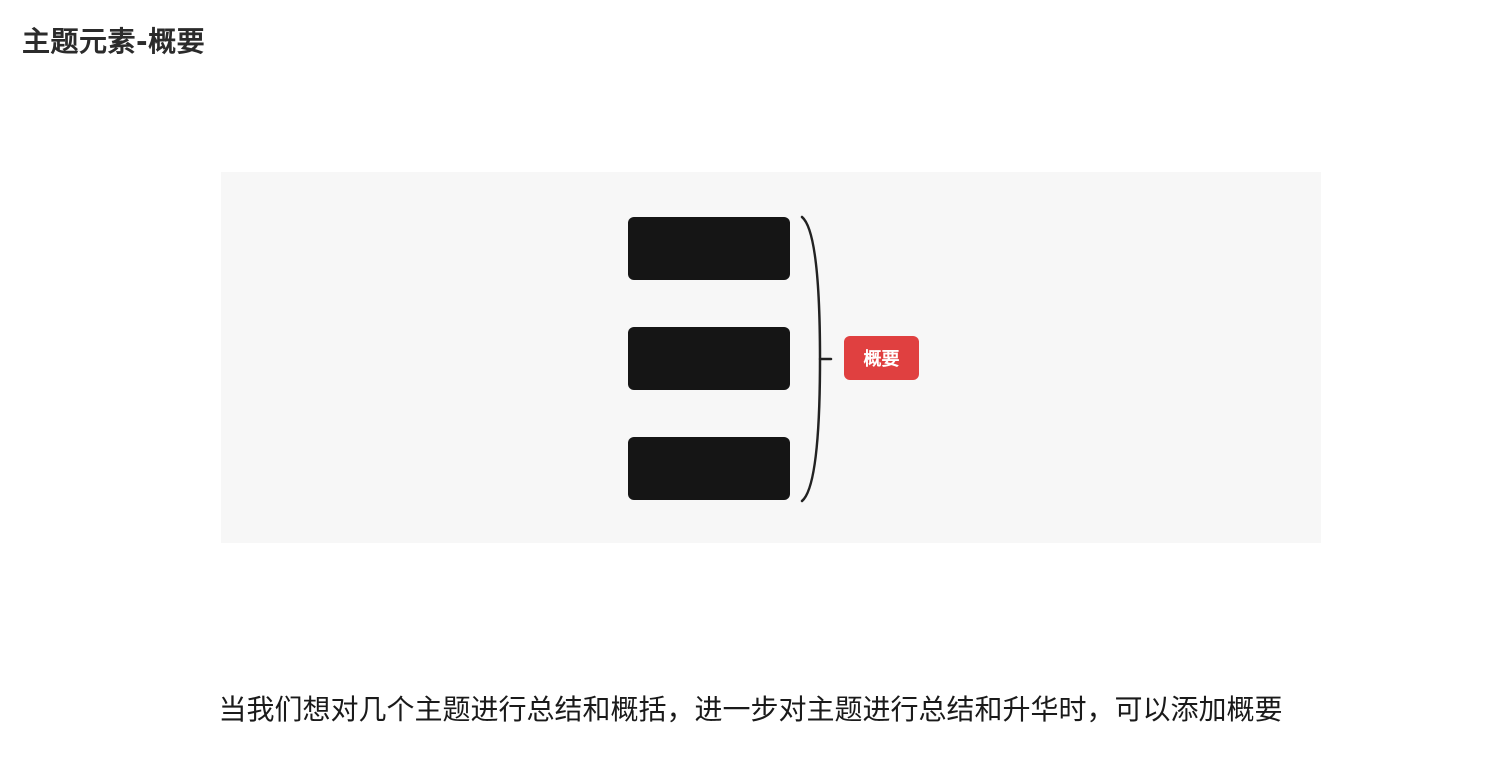  What do you see at coordinates (114, 41) in the screenshot?
I see `page-title: 主题元素-概要` at bounding box center [114, 41].